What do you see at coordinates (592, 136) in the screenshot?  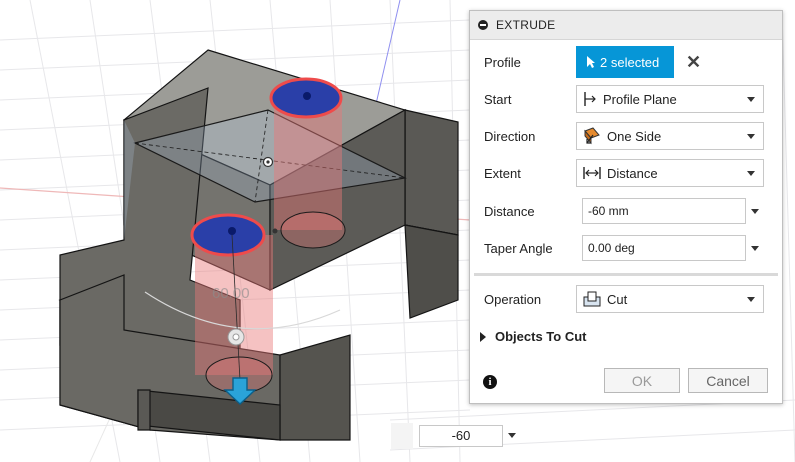 I see `one-side-icon` at bounding box center [592, 136].